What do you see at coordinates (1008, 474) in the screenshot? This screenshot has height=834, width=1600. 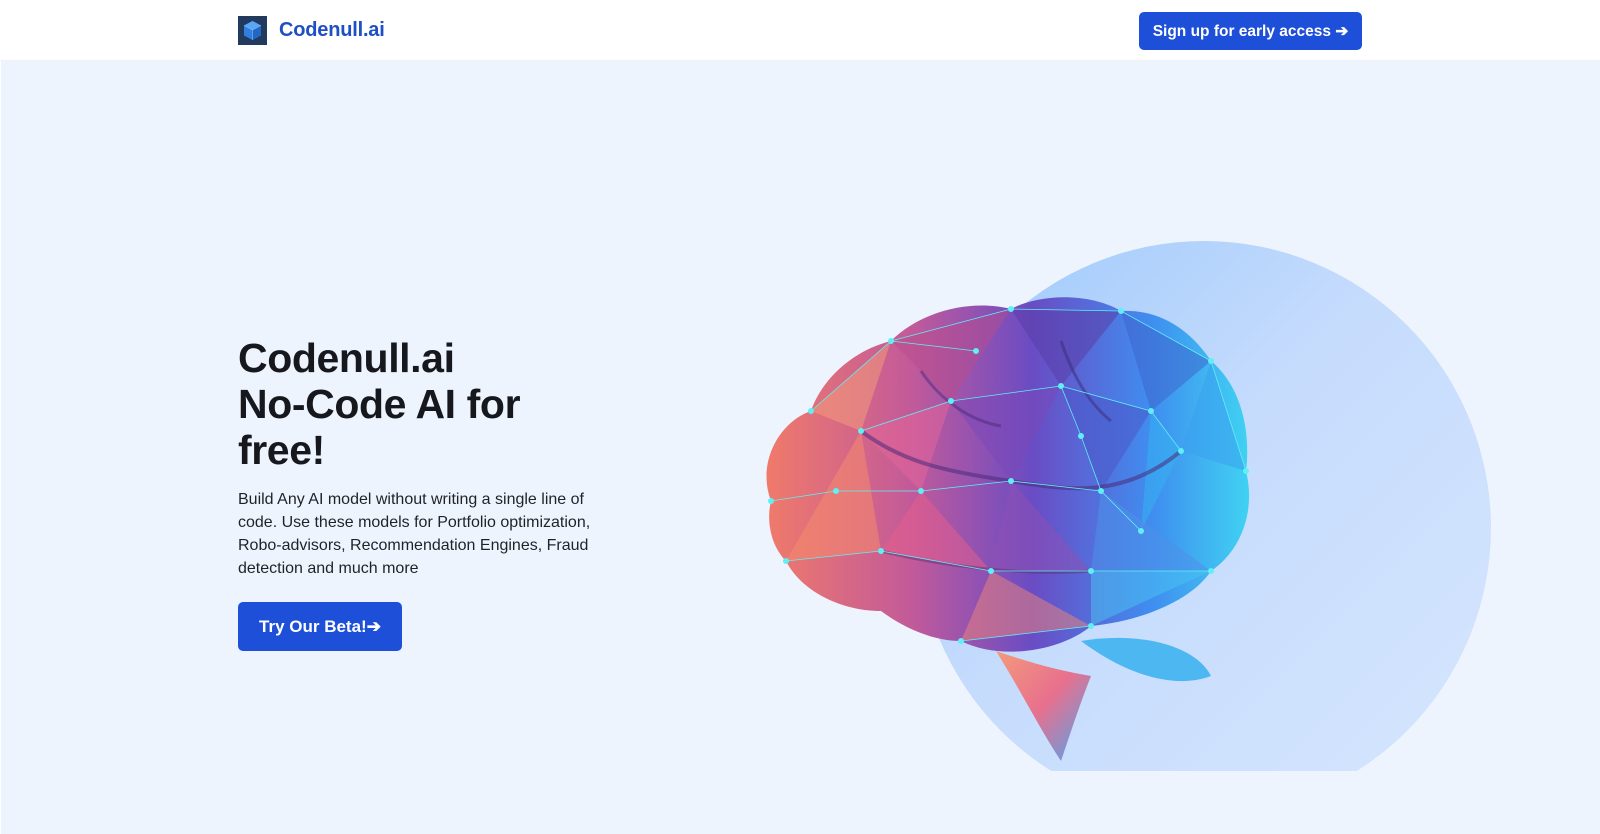 I see `brain-body-shape` at bounding box center [1008, 474].